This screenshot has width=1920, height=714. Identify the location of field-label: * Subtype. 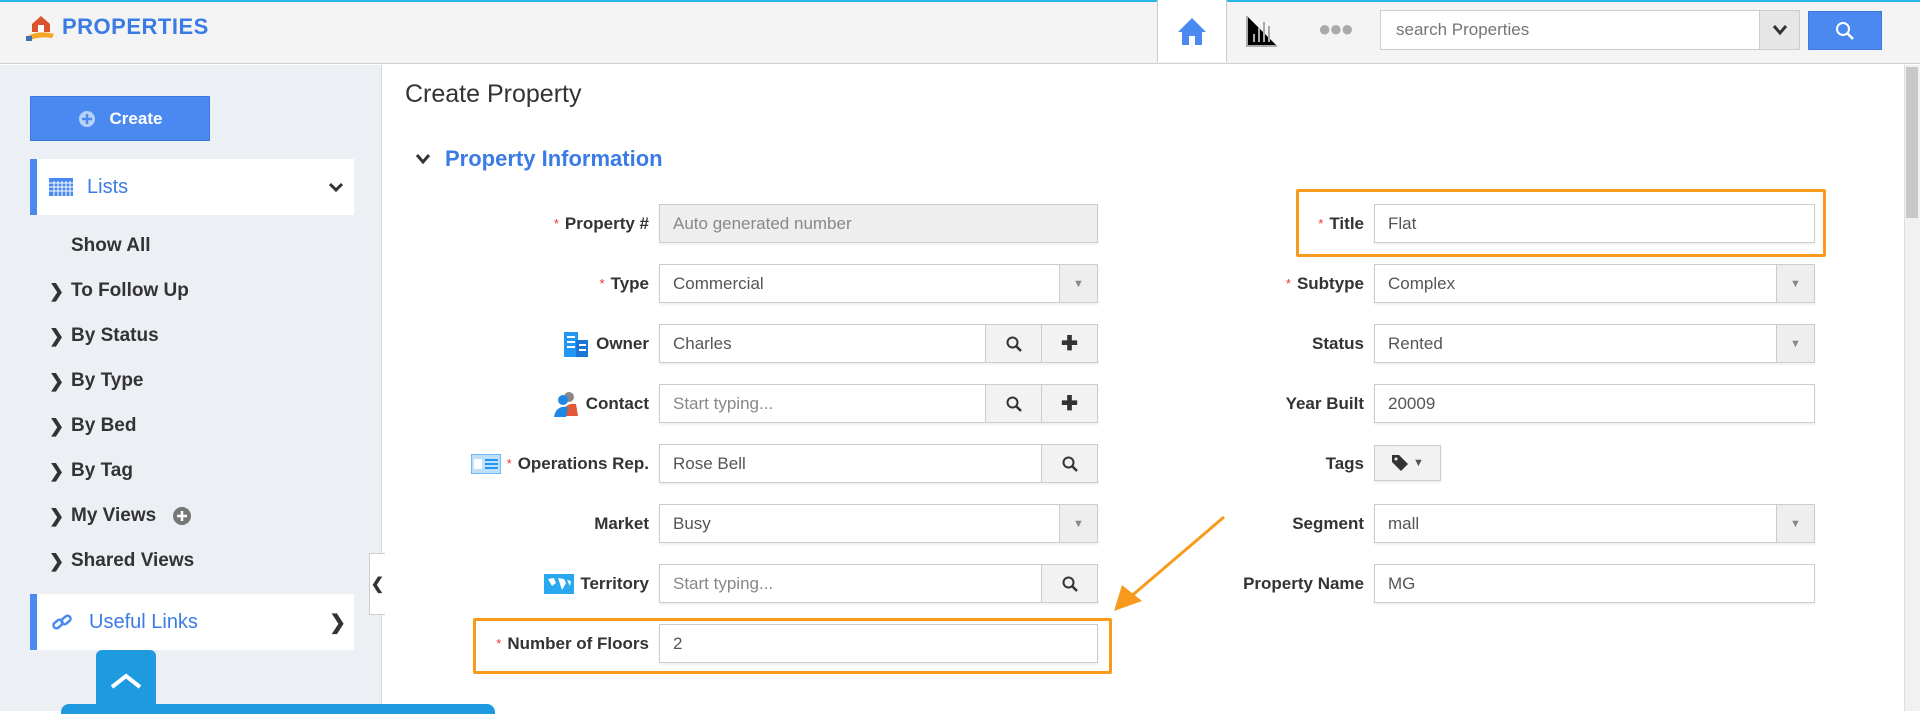
(1324, 283).